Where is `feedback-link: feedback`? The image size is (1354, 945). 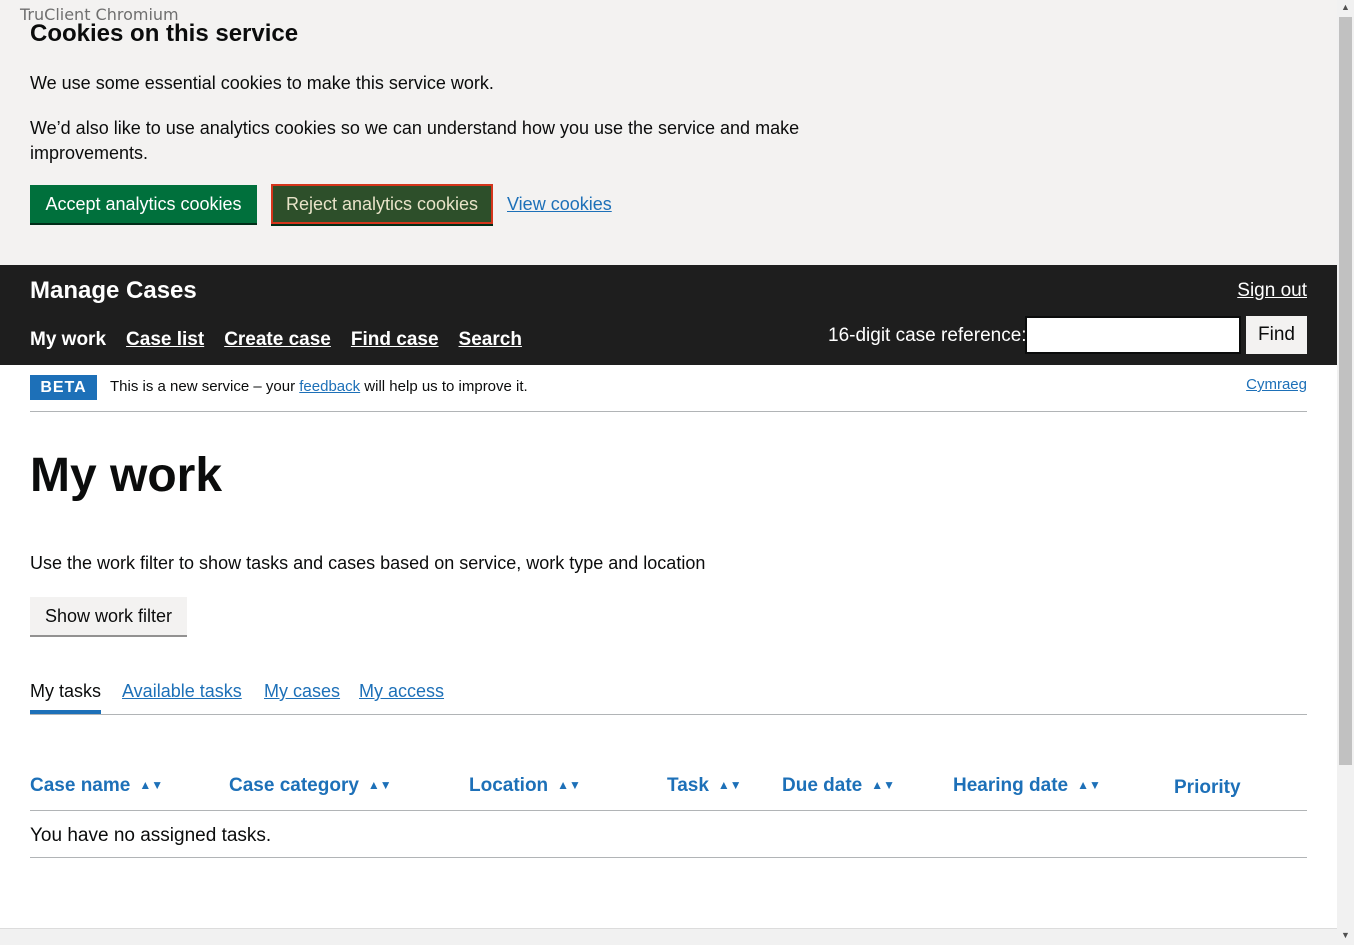
feedback-link: feedback is located at coordinates (329, 386).